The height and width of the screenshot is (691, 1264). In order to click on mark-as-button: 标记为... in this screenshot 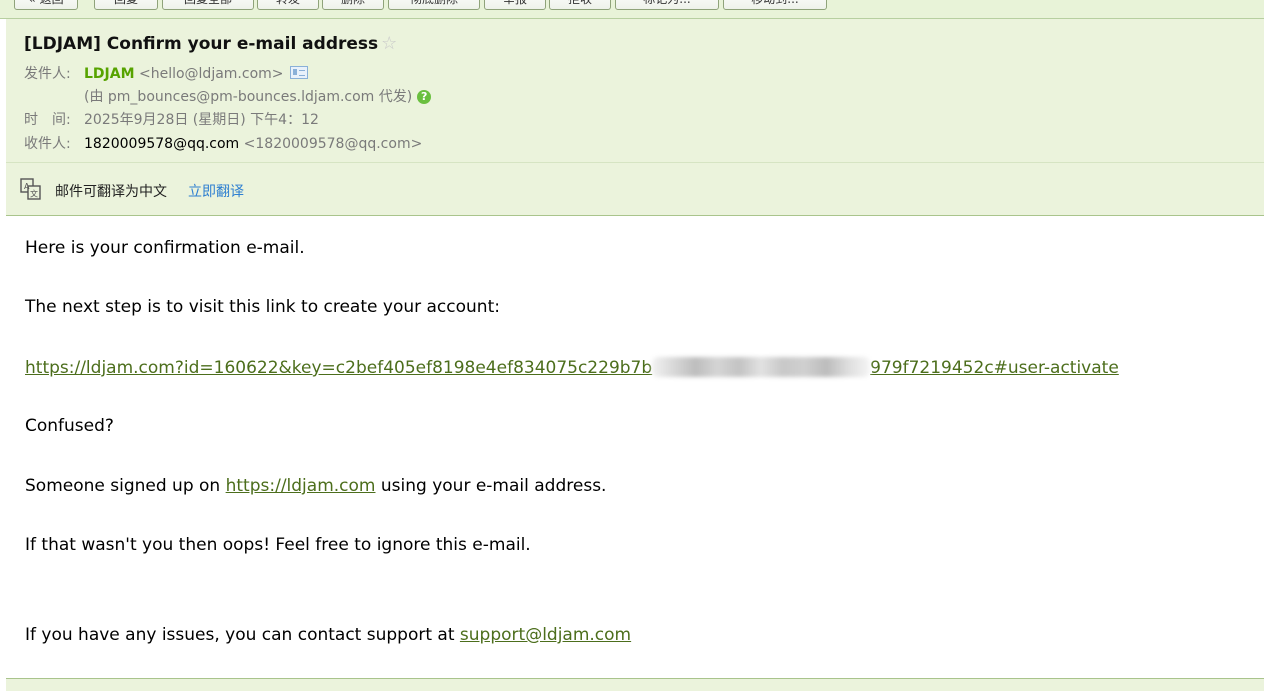, I will do `click(667, 5)`.